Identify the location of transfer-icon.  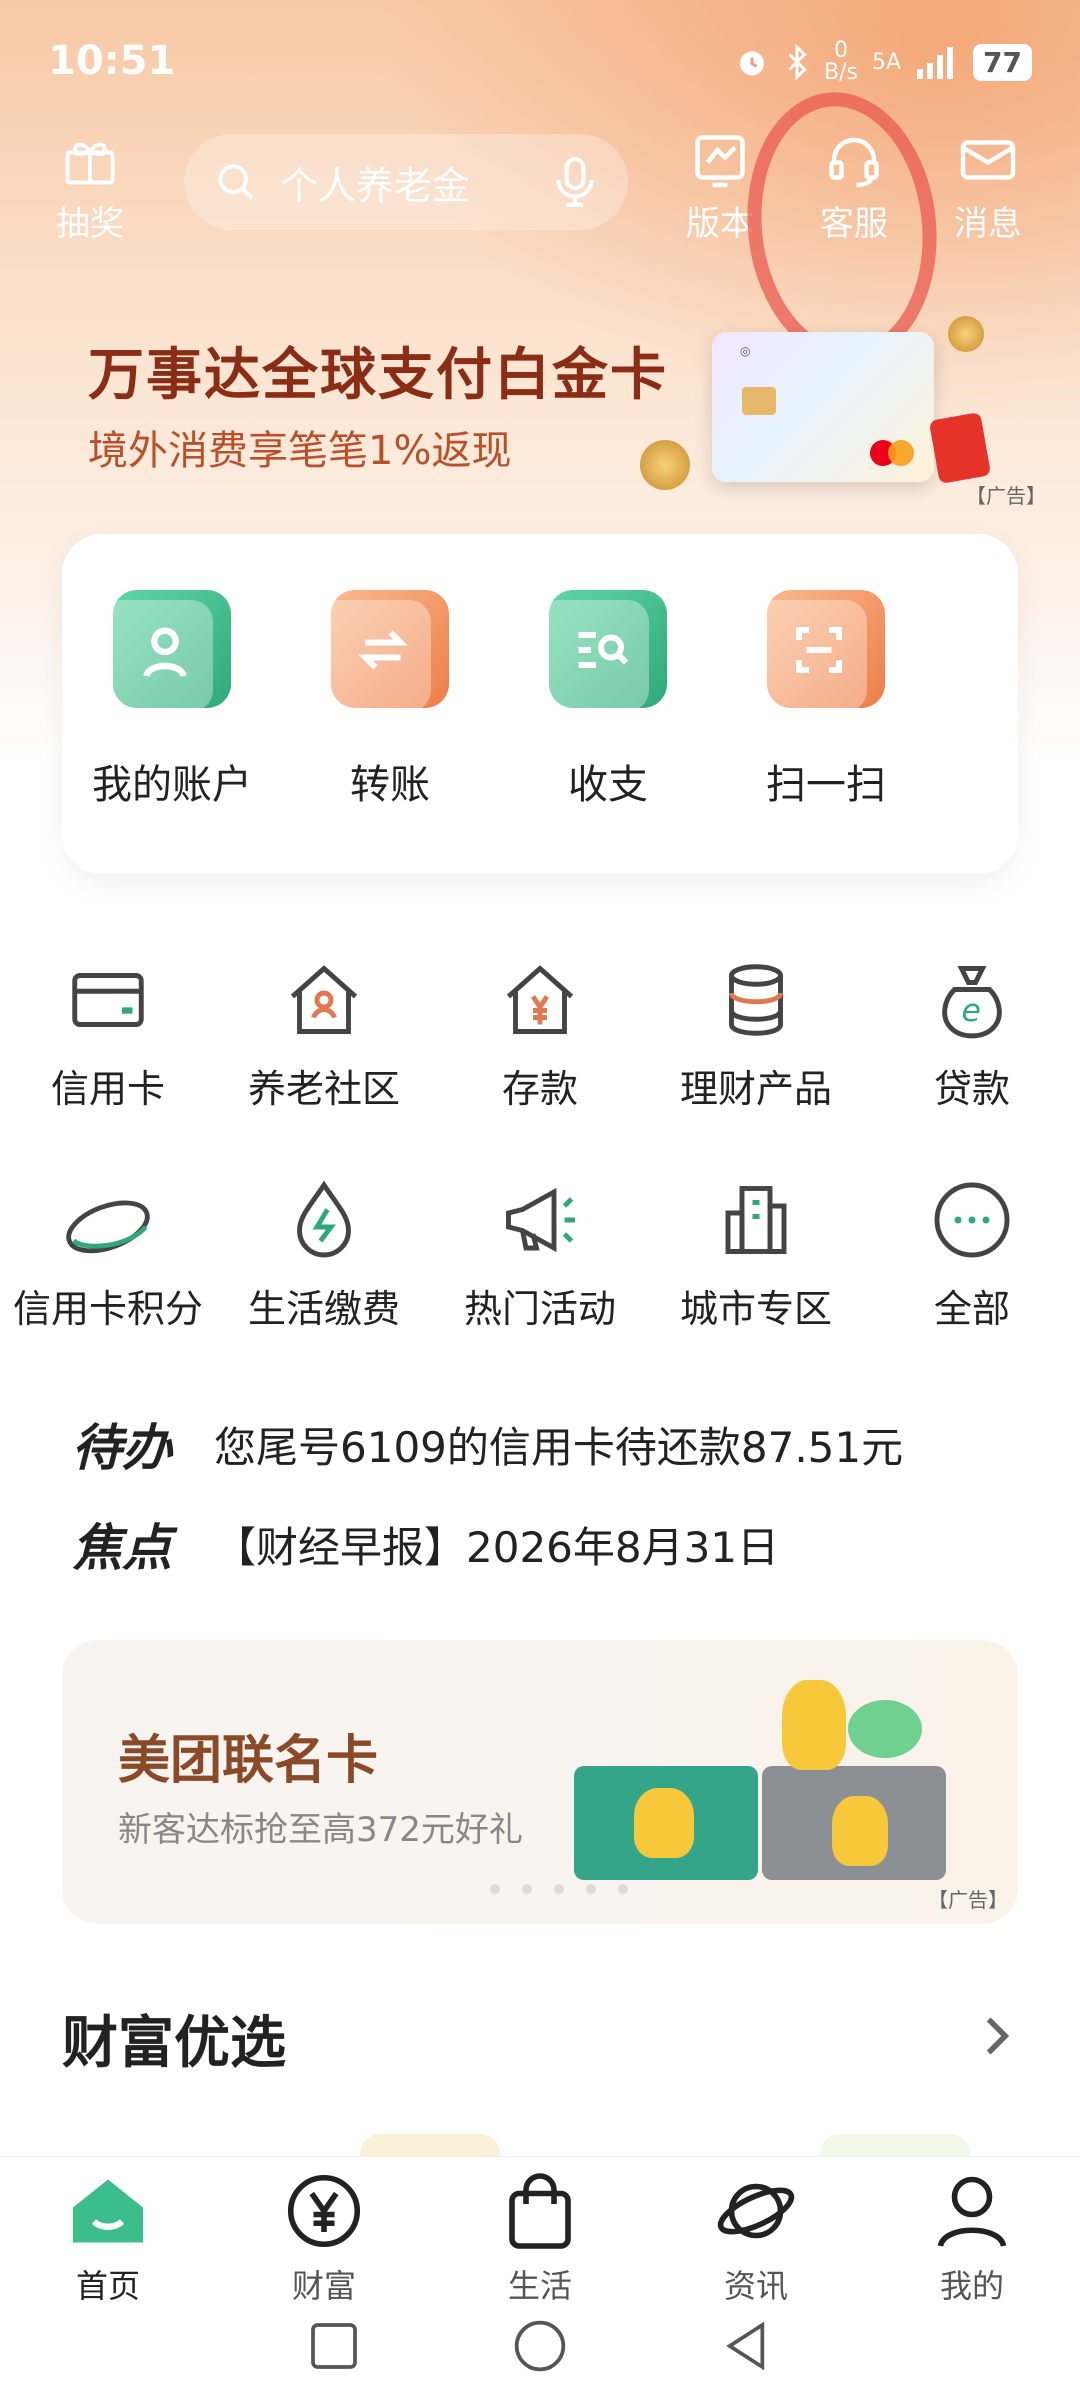
(384, 651).